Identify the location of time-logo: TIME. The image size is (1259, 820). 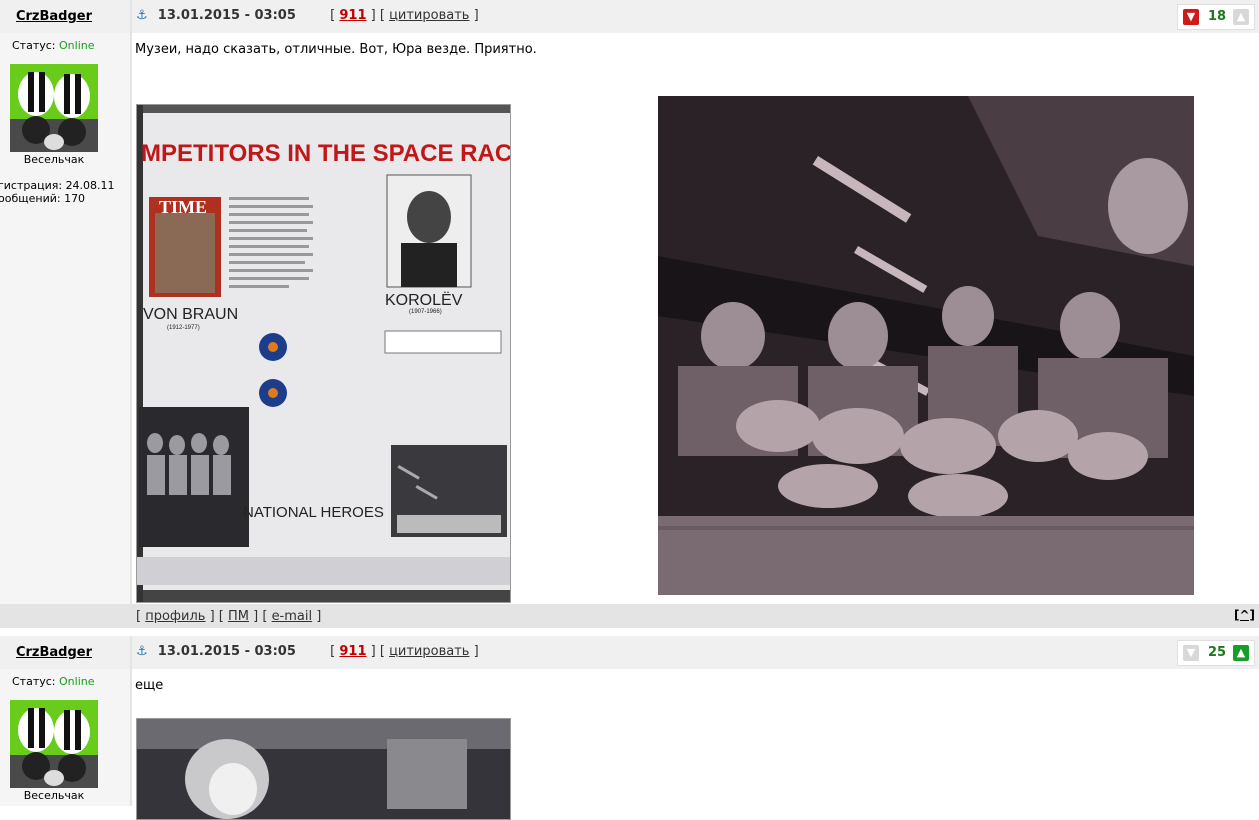
(183, 207).